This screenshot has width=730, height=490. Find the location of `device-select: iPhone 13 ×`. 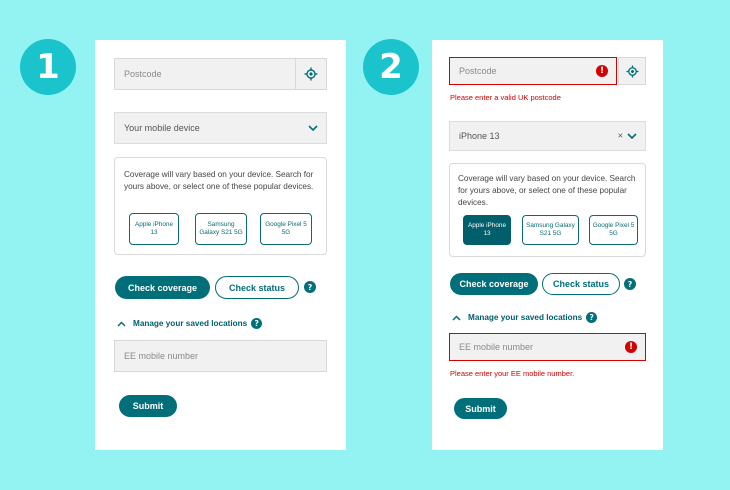

device-select: iPhone 13 × is located at coordinates (547, 136).